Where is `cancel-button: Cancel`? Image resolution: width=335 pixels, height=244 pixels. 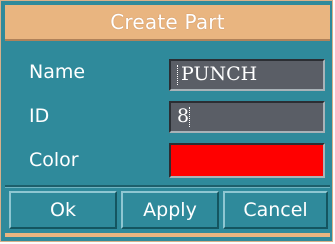
cancel-button: Cancel is located at coordinates (275, 210).